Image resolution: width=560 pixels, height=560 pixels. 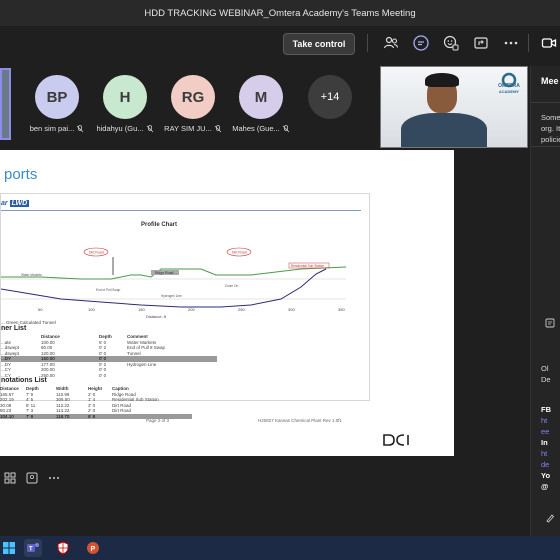 I want to click on chart-title: Profile Chart, so click(x=159, y=225).